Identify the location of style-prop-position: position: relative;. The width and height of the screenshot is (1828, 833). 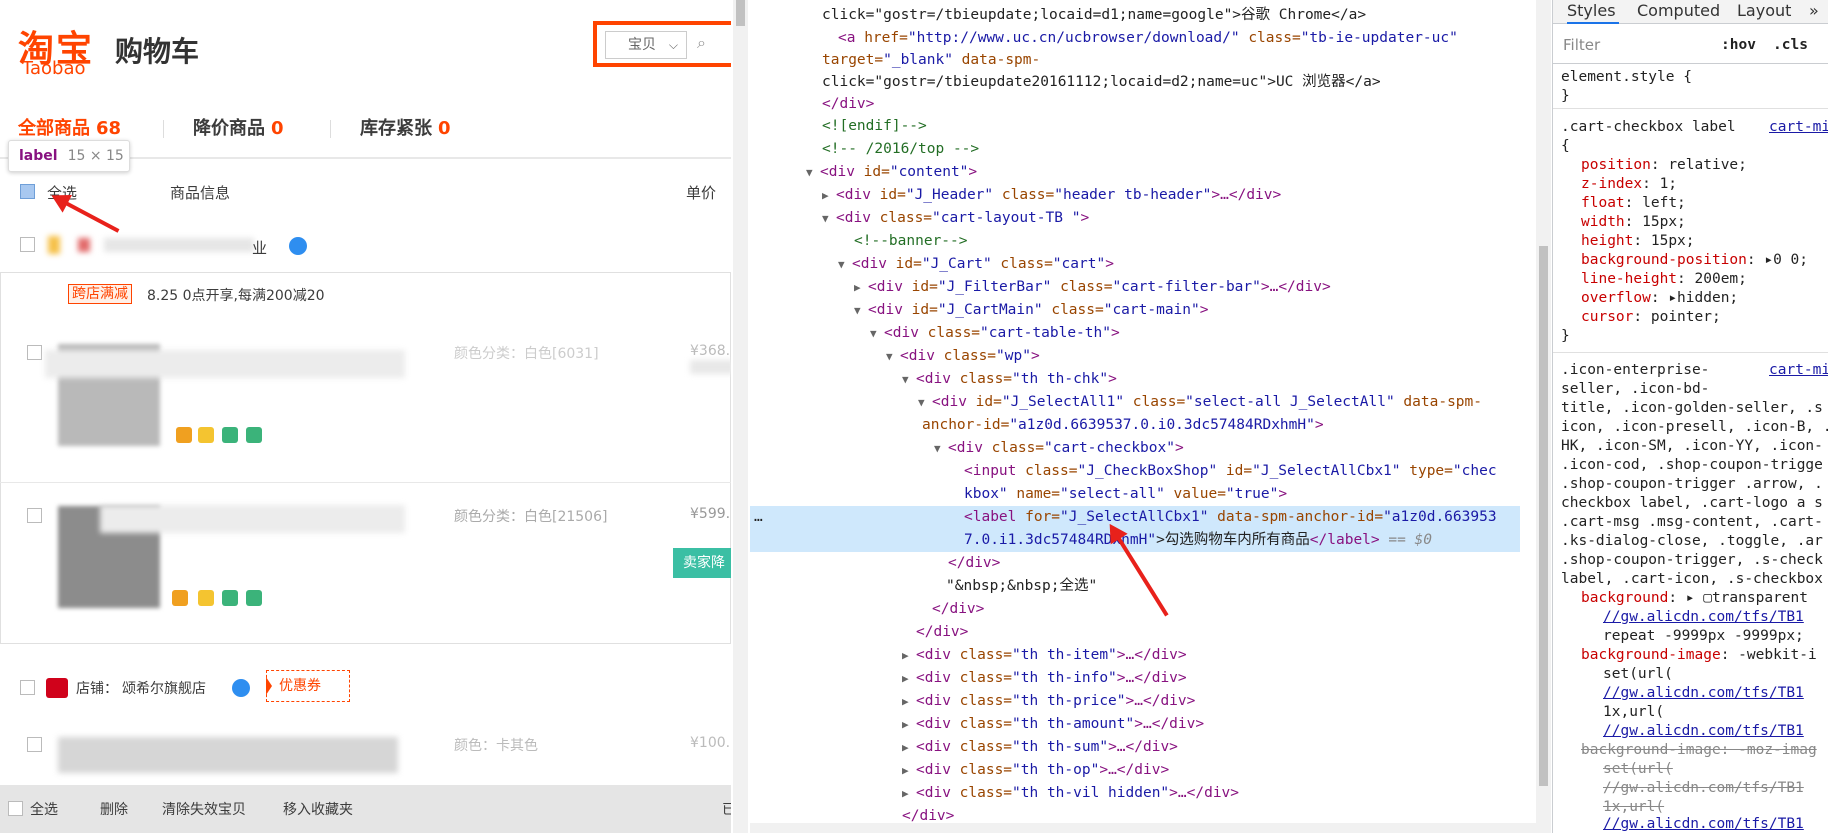
(1664, 165).